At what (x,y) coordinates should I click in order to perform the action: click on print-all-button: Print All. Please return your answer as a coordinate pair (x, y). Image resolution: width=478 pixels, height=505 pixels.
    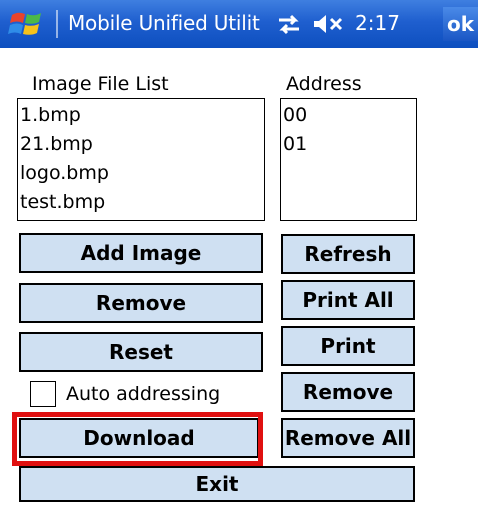
    Looking at the image, I should click on (348, 300).